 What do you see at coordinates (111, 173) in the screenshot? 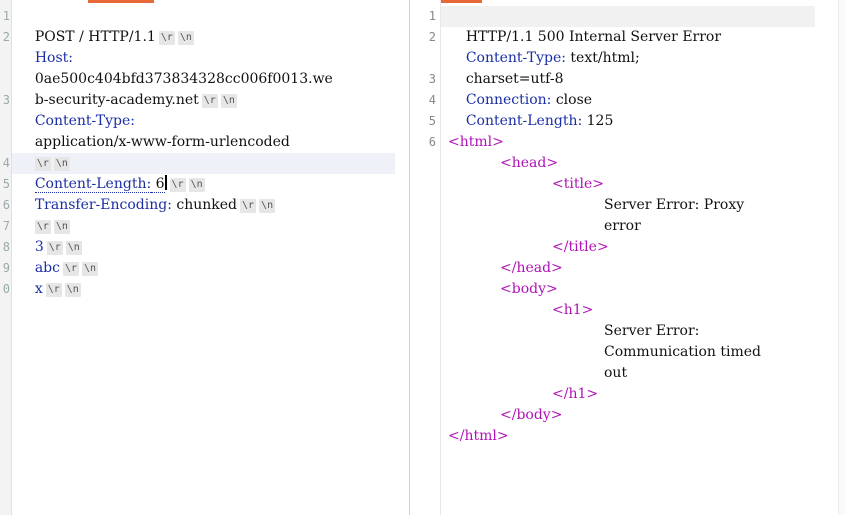
I see `header-content-length: Content-Length: 6 \r \n` at bounding box center [111, 173].